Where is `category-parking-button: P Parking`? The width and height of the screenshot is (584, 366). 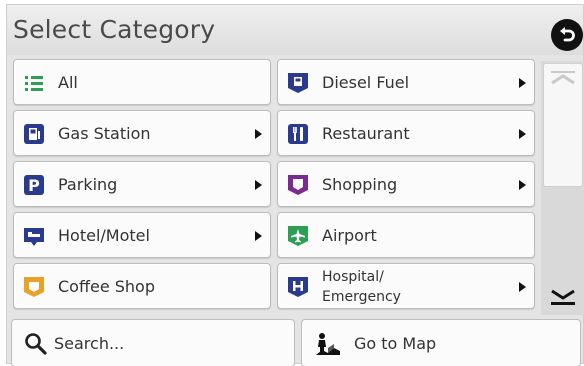 category-parking-button: P Parking is located at coordinates (142, 184).